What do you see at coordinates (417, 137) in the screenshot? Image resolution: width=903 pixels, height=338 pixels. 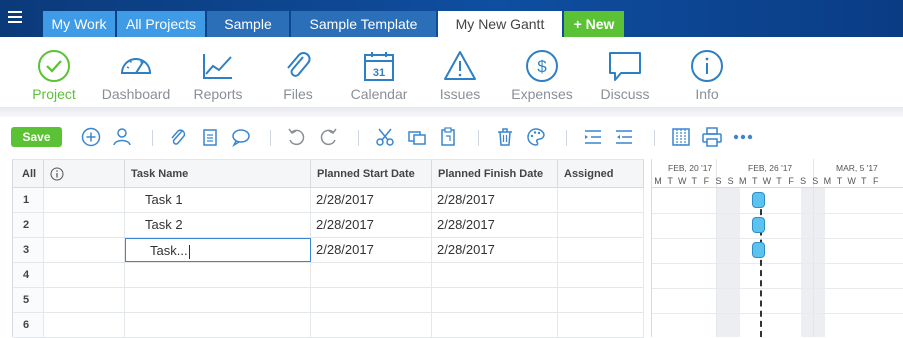 I see `copy-icon` at bounding box center [417, 137].